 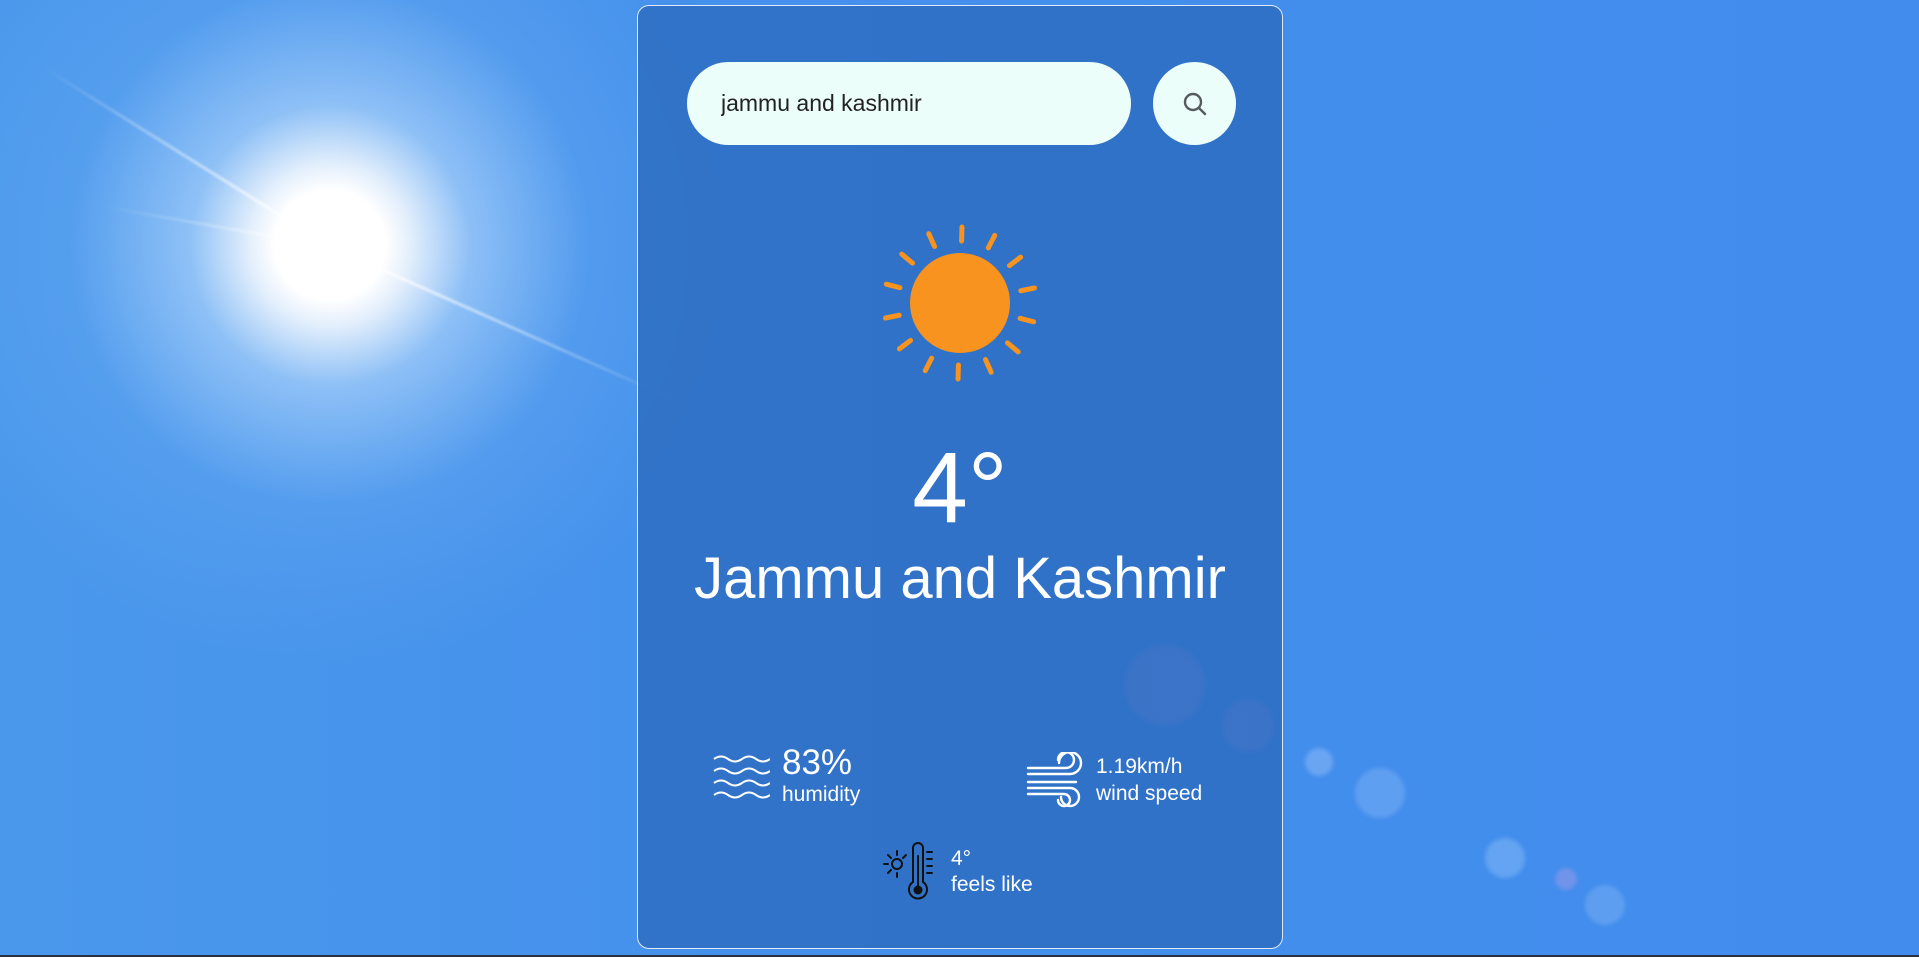 I want to click on humidity-waves-icon, so click(x=741, y=777).